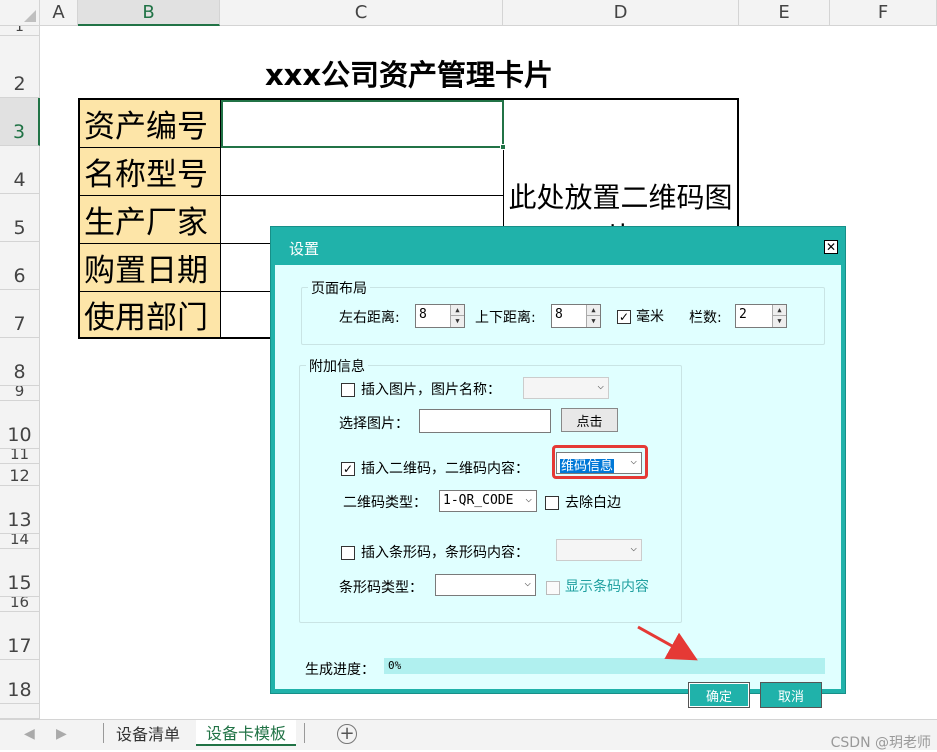 This screenshot has height=752, width=937. What do you see at coordinates (385, 503) in the screenshot?
I see `qr-type-label: 二维码类型：` at bounding box center [385, 503].